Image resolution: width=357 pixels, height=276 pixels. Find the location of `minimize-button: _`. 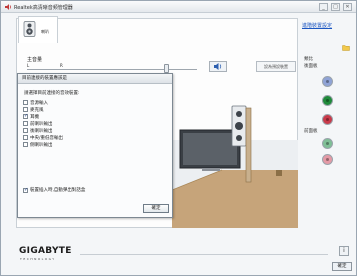

minimize-button: _ is located at coordinates (323, 7).